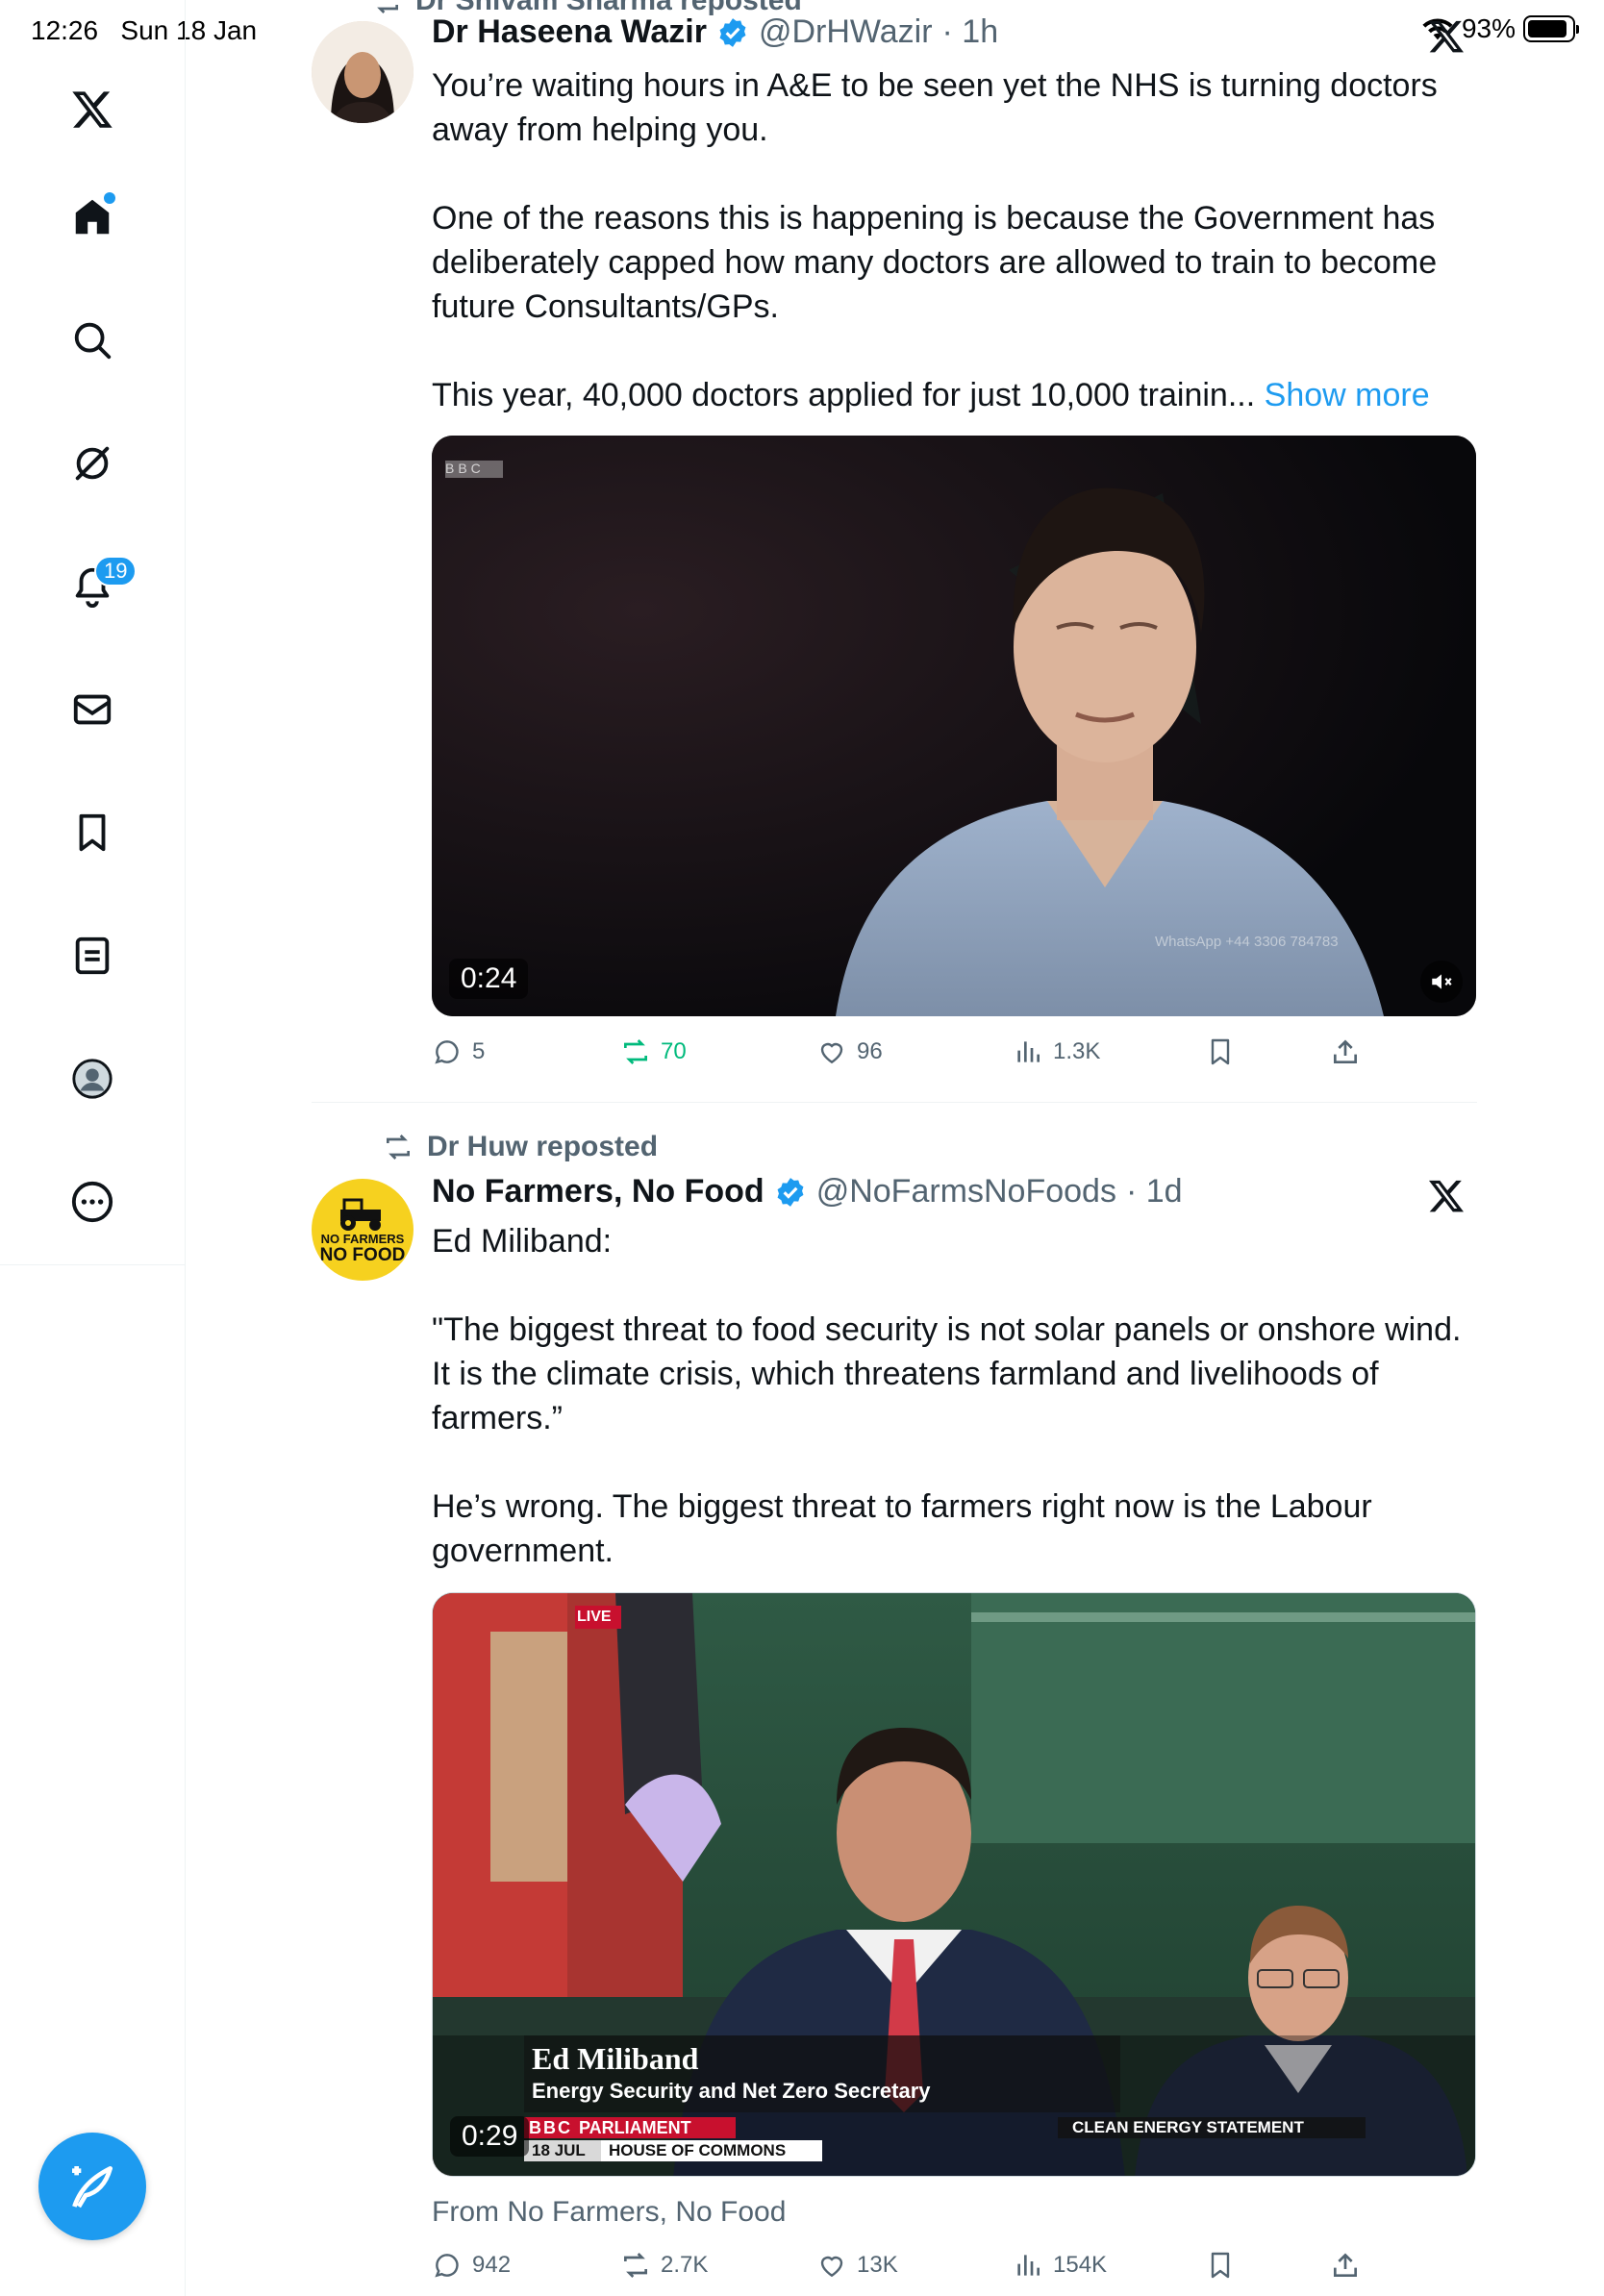  Describe the element at coordinates (1109, 1051) in the screenshot. I see `views-button: 1.3K` at that location.